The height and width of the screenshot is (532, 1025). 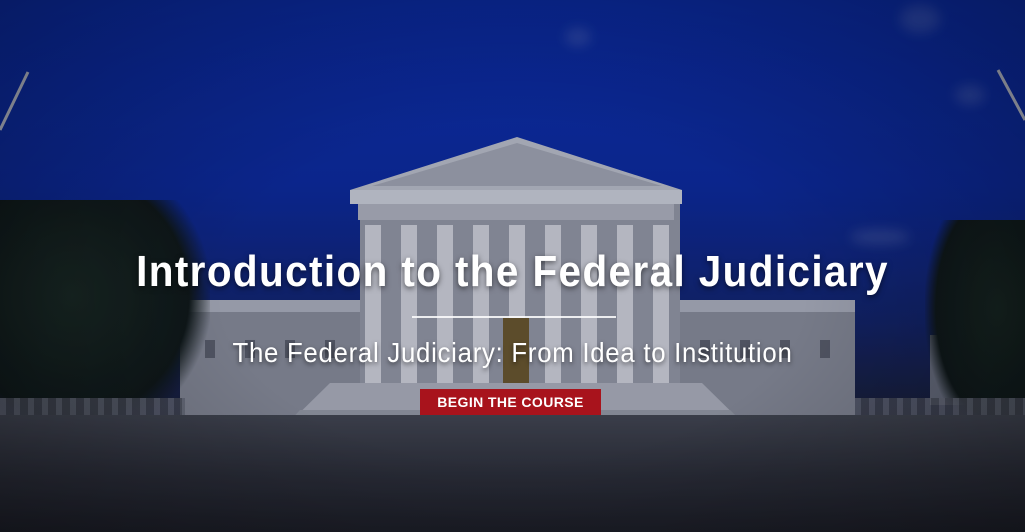 What do you see at coordinates (514, 317) in the screenshot?
I see `title-divider` at bounding box center [514, 317].